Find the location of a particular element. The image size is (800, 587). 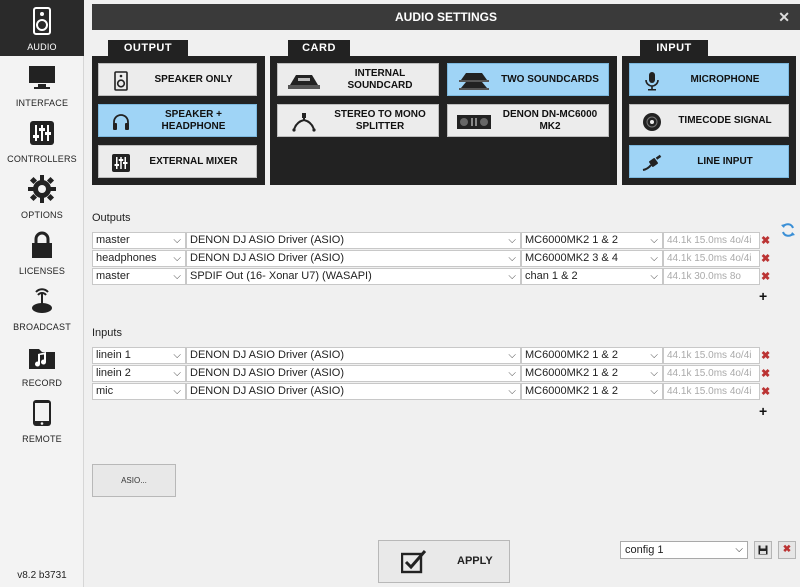

channel-select: headphones ⌵ is located at coordinates (139, 258).